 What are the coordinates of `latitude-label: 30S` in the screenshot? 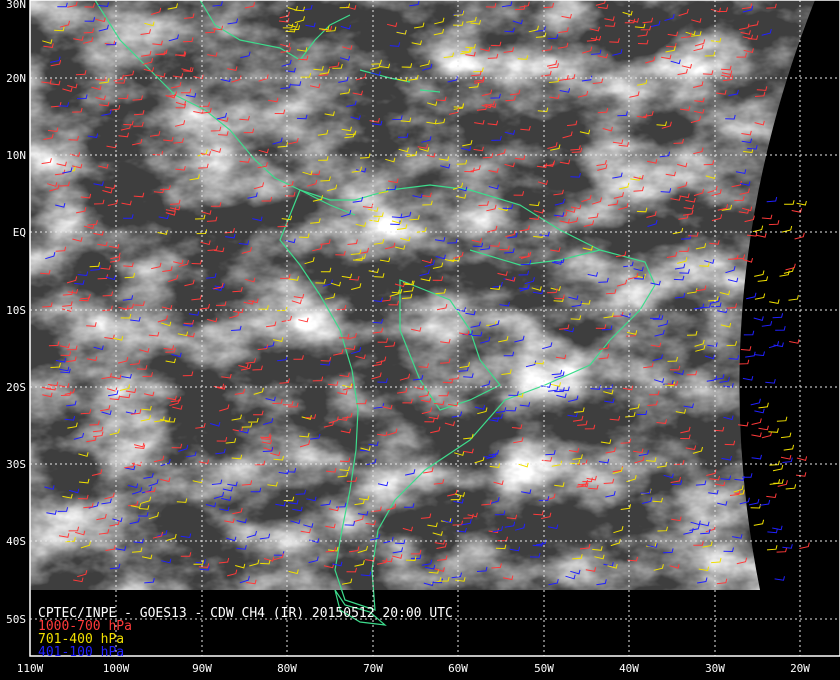 It's located at (16, 464).